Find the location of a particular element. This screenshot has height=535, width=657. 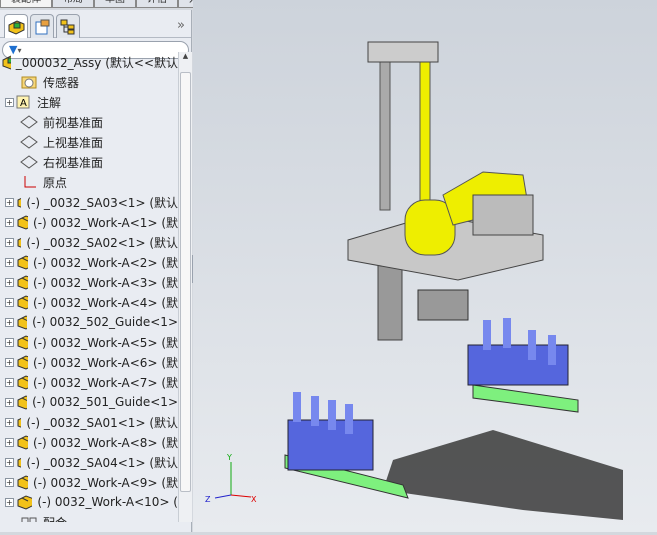

sensor-folder-icon is located at coordinates (29, 82).